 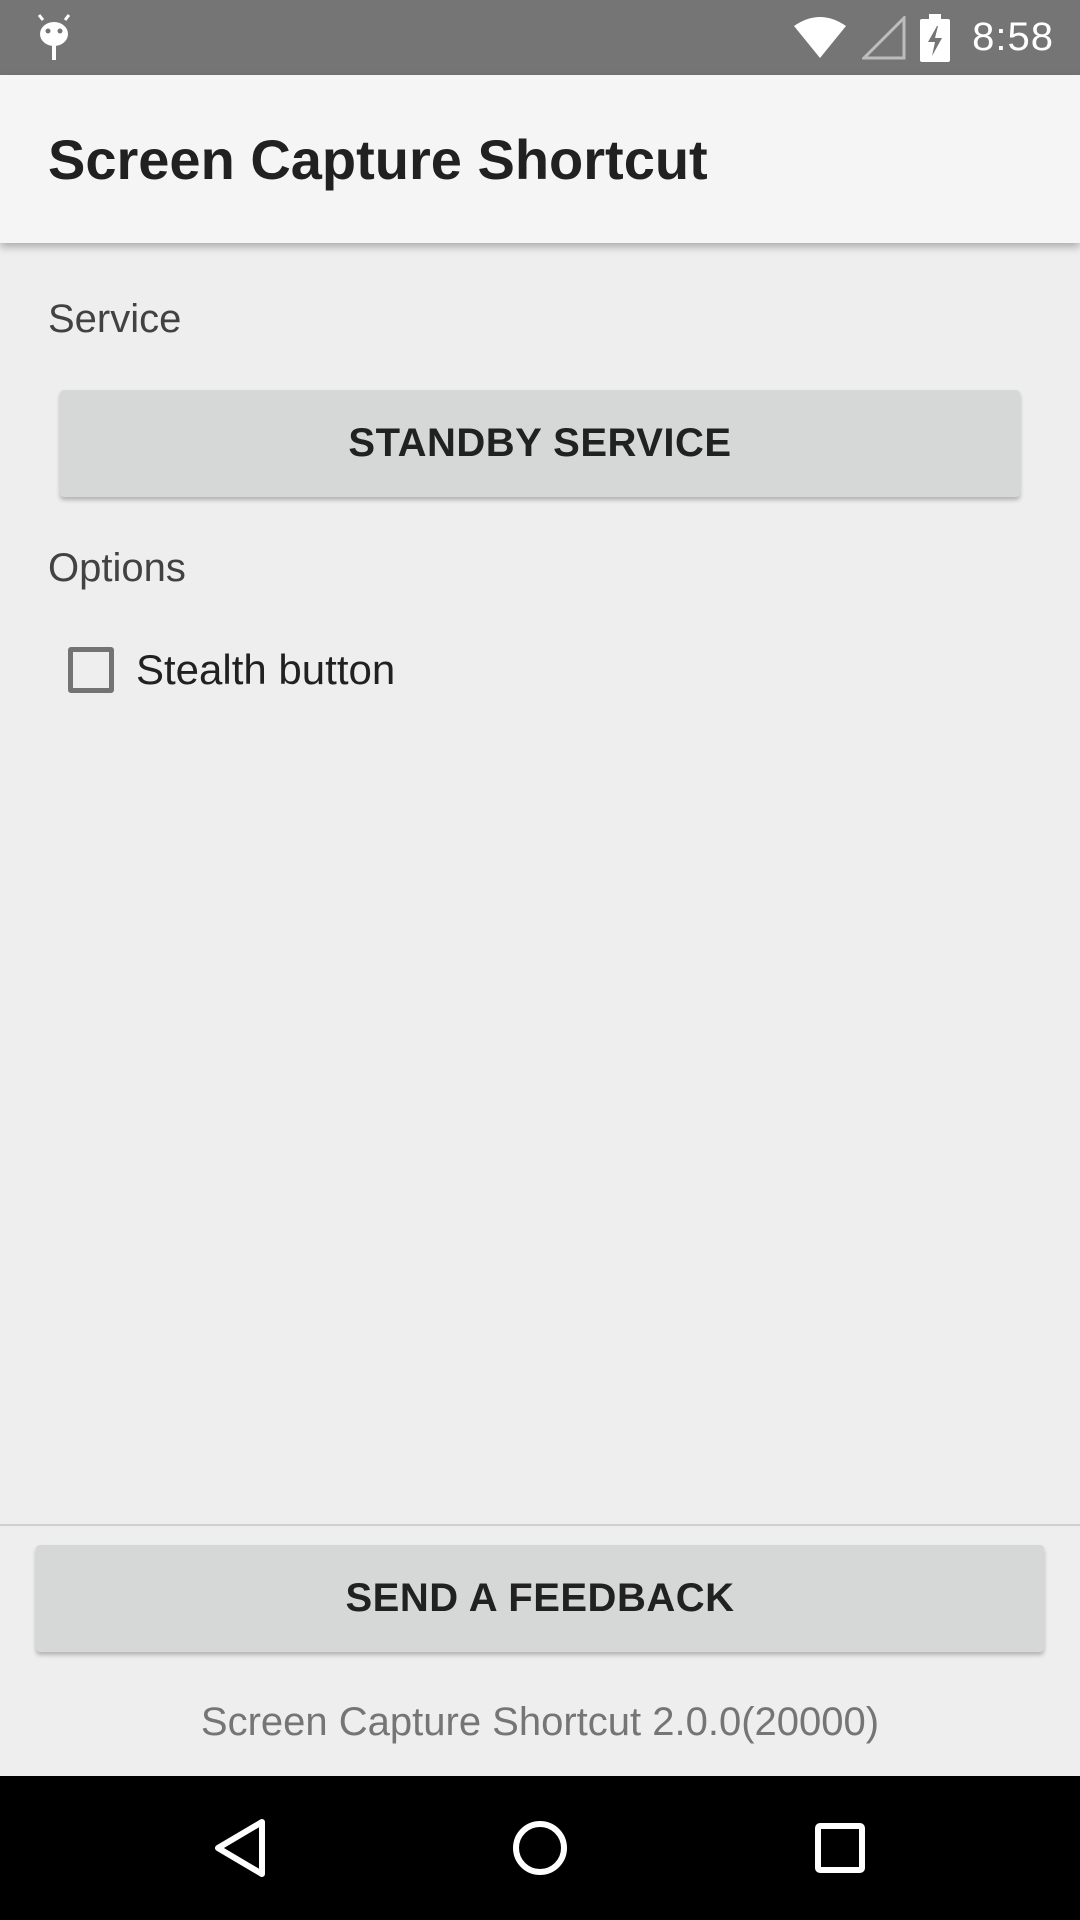 I want to click on stealth-button-option: Stealth button, so click(x=231, y=670).